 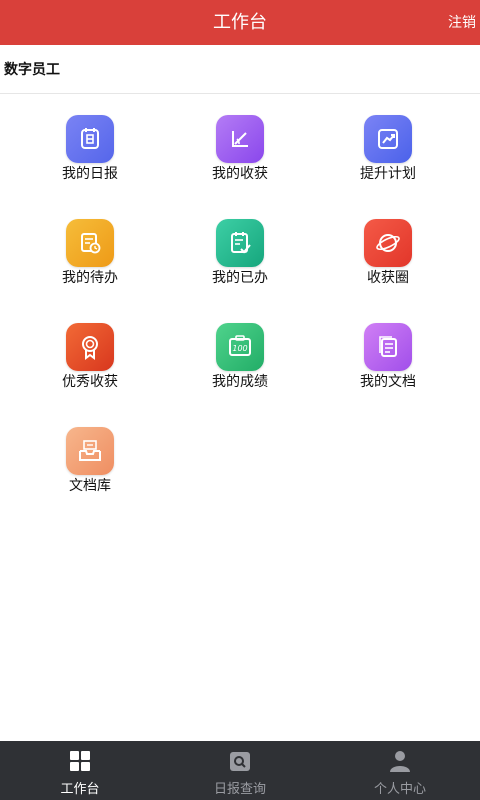 I want to click on documents-icon, so click(x=388, y=347).